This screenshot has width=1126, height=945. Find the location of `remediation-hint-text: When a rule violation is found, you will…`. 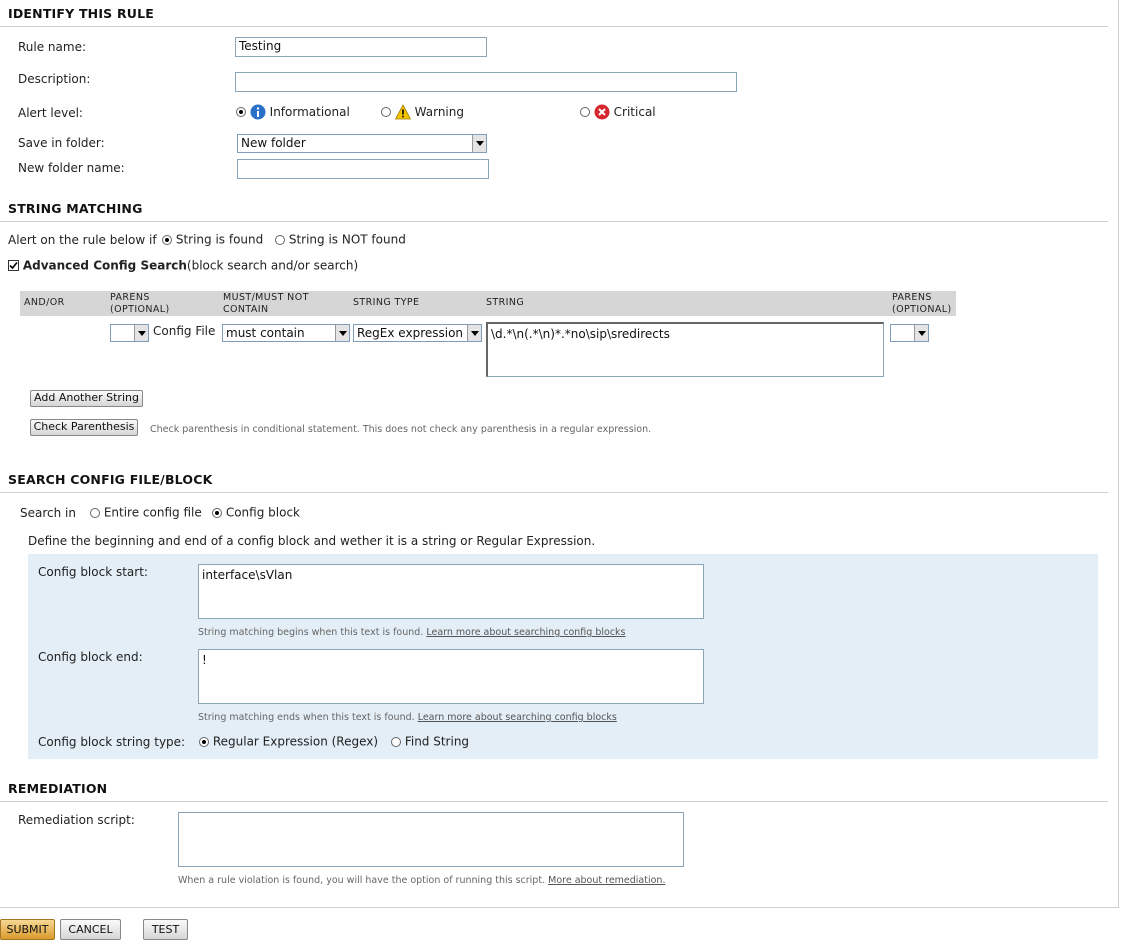

remediation-hint-text: When a rule violation is found, you will… is located at coordinates (362, 880).